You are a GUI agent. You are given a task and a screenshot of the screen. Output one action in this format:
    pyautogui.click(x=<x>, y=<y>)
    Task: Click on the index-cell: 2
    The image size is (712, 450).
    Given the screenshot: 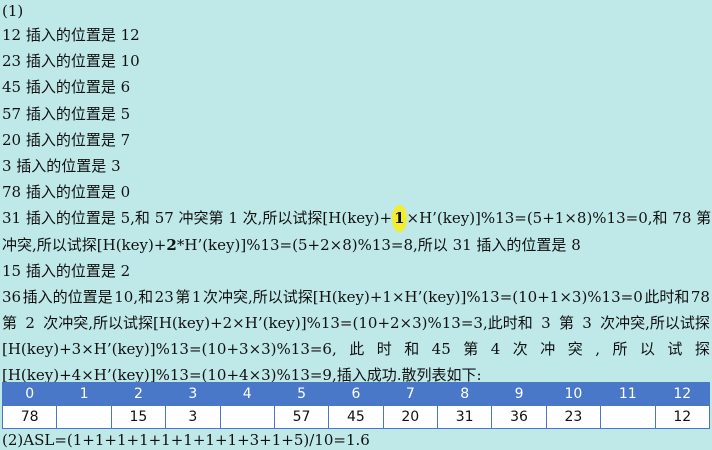 What is the action you would take?
    pyautogui.click(x=138, y=394)
    